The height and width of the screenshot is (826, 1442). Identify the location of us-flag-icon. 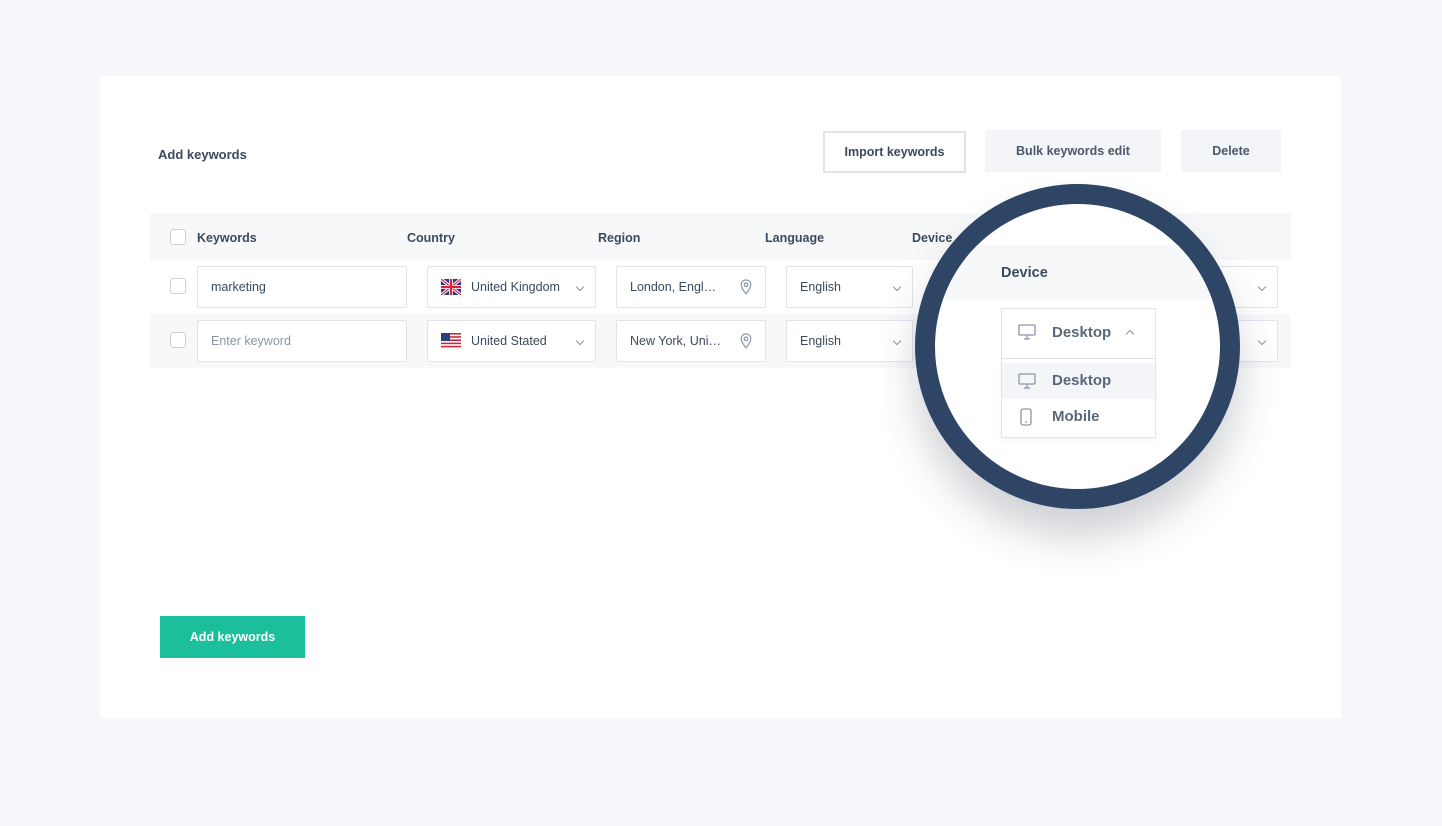
(451, 341).